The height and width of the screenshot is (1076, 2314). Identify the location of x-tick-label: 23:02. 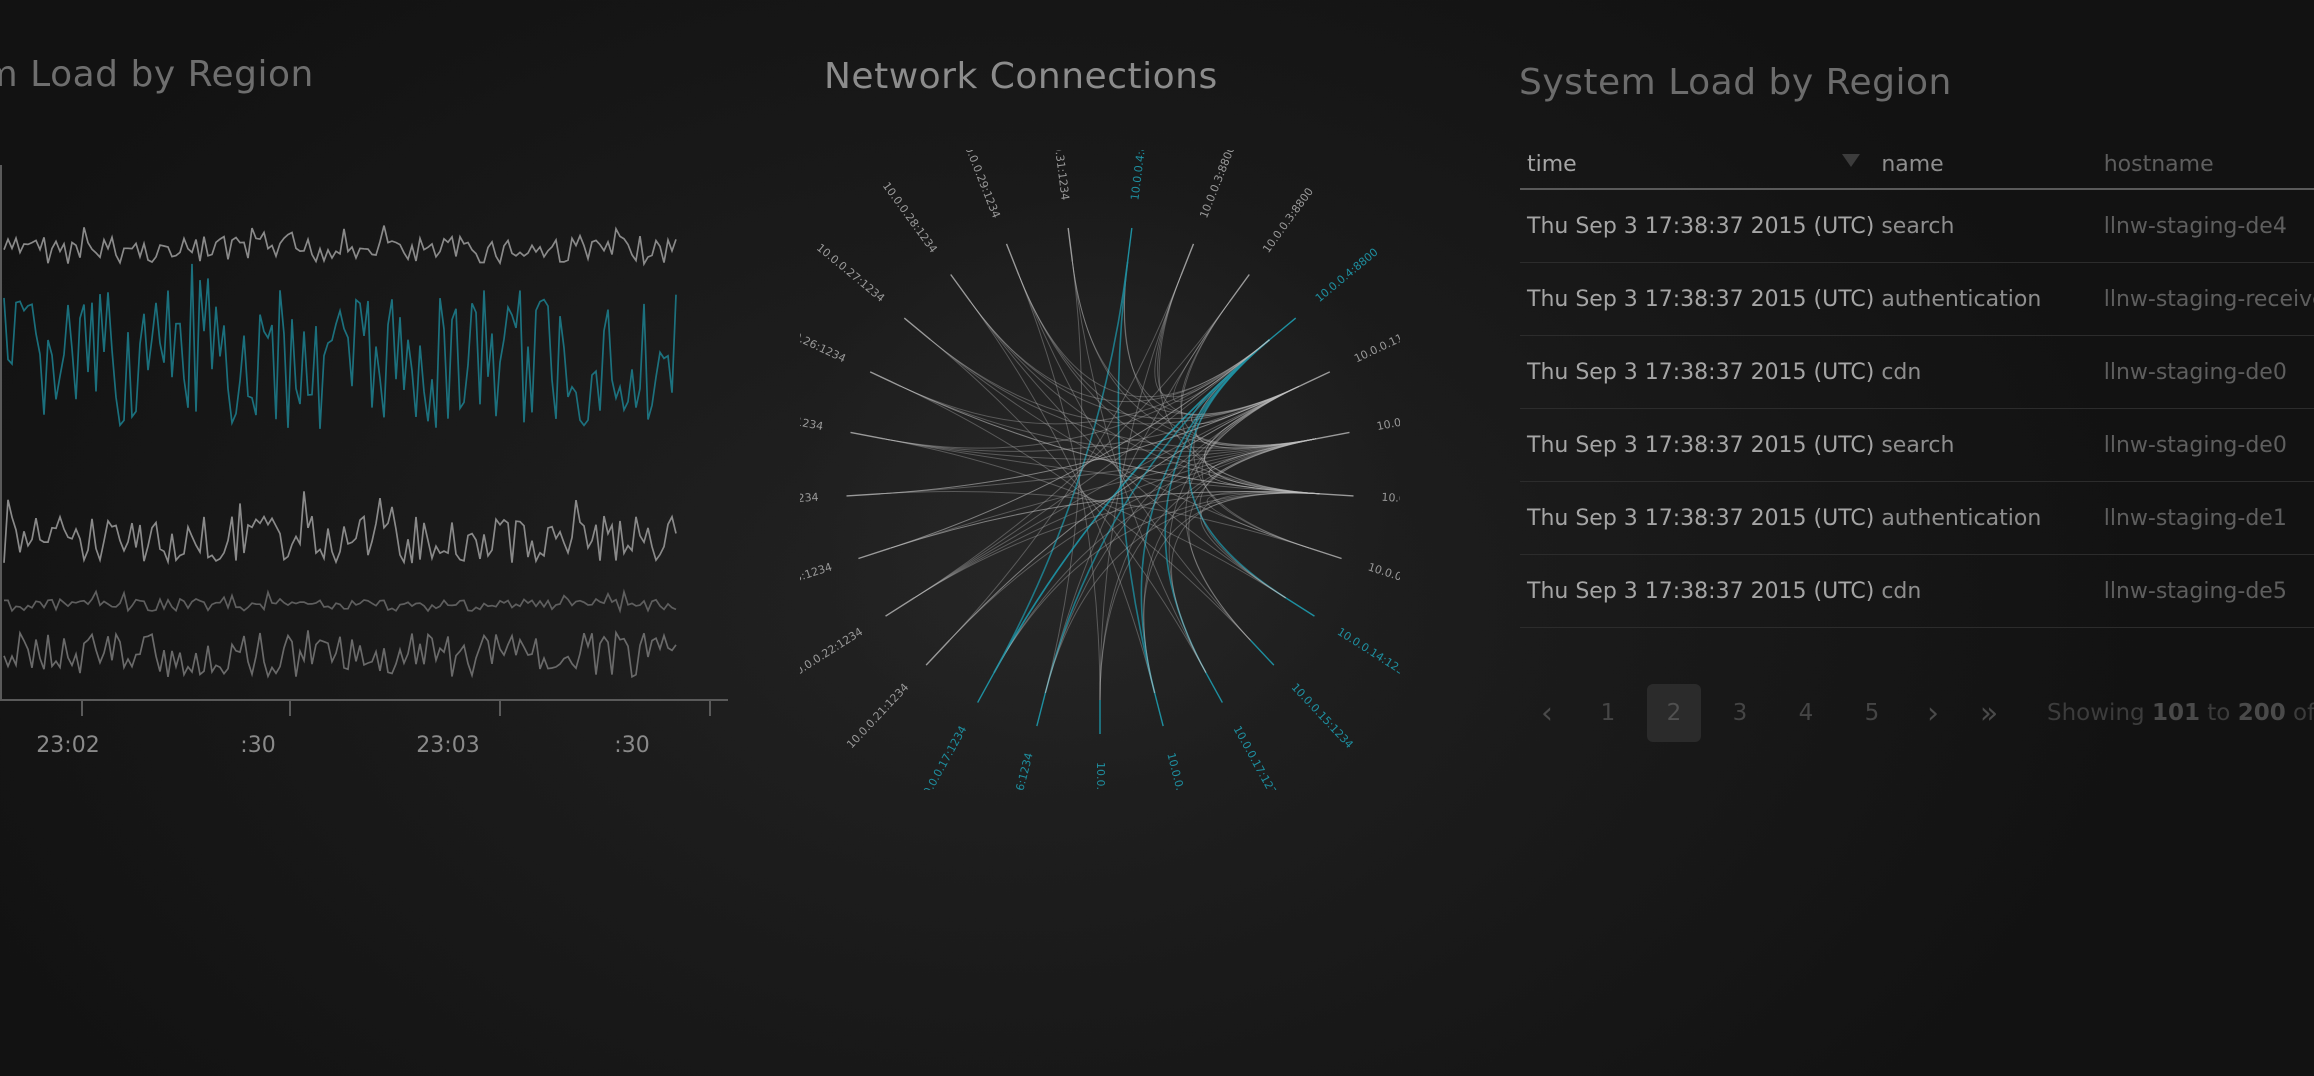
(67, 745).